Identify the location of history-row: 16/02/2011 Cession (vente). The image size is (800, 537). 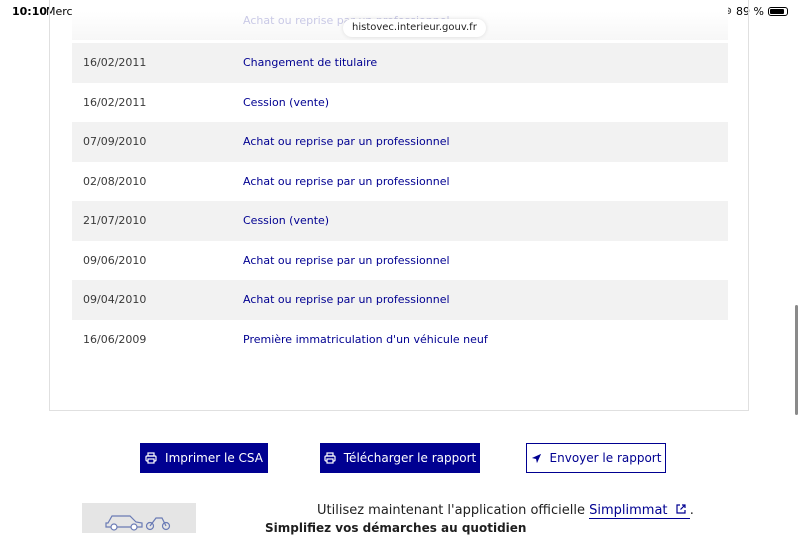
(400, 103).